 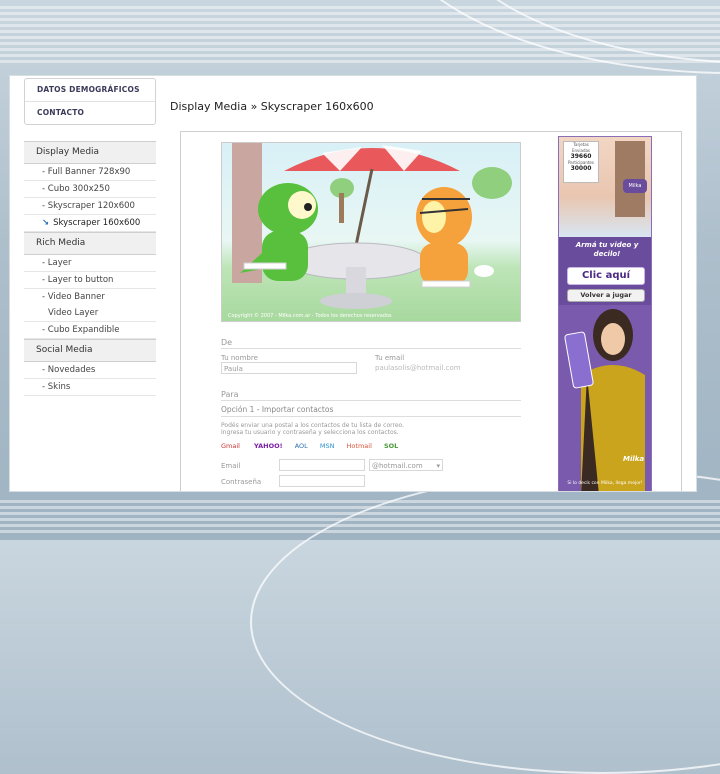 I want to click on sidebar-item-label: Skyscraper 160x600, so click(x=97, y=223).